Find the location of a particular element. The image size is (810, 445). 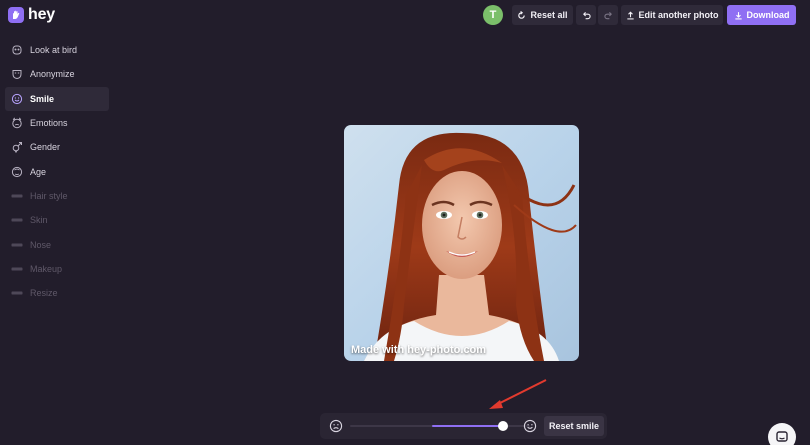

download-label: Download is located at coordinates (768, 15).